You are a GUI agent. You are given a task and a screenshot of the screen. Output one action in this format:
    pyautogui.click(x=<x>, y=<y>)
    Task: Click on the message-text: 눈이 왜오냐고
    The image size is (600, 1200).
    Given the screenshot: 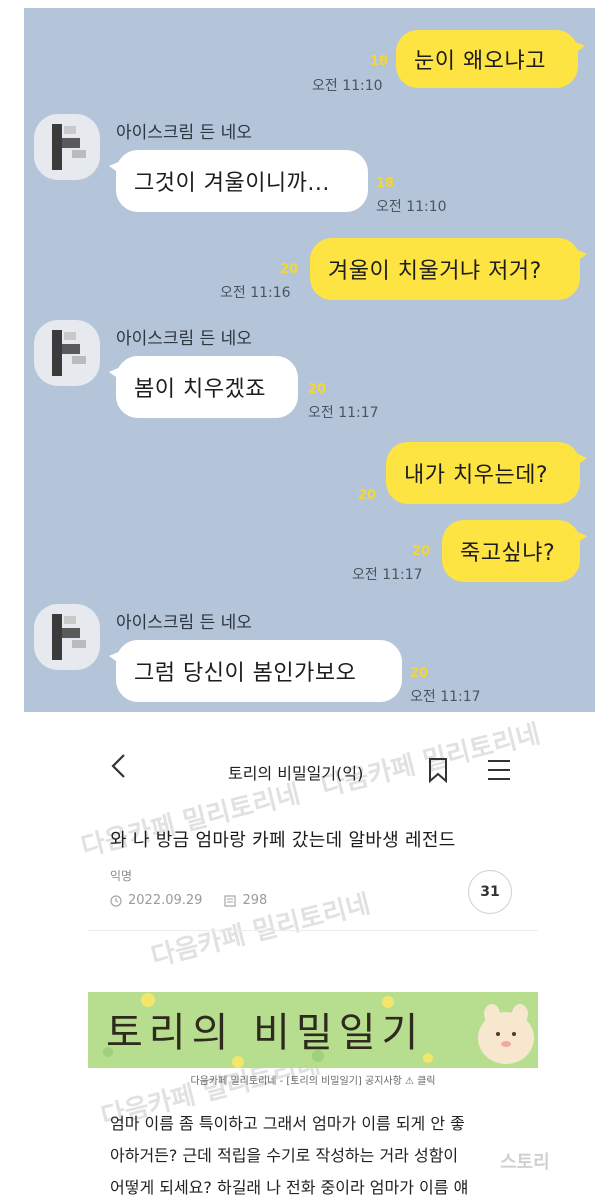 What is the action you would take?
    pyautogui.click(x=480, y=61)
    